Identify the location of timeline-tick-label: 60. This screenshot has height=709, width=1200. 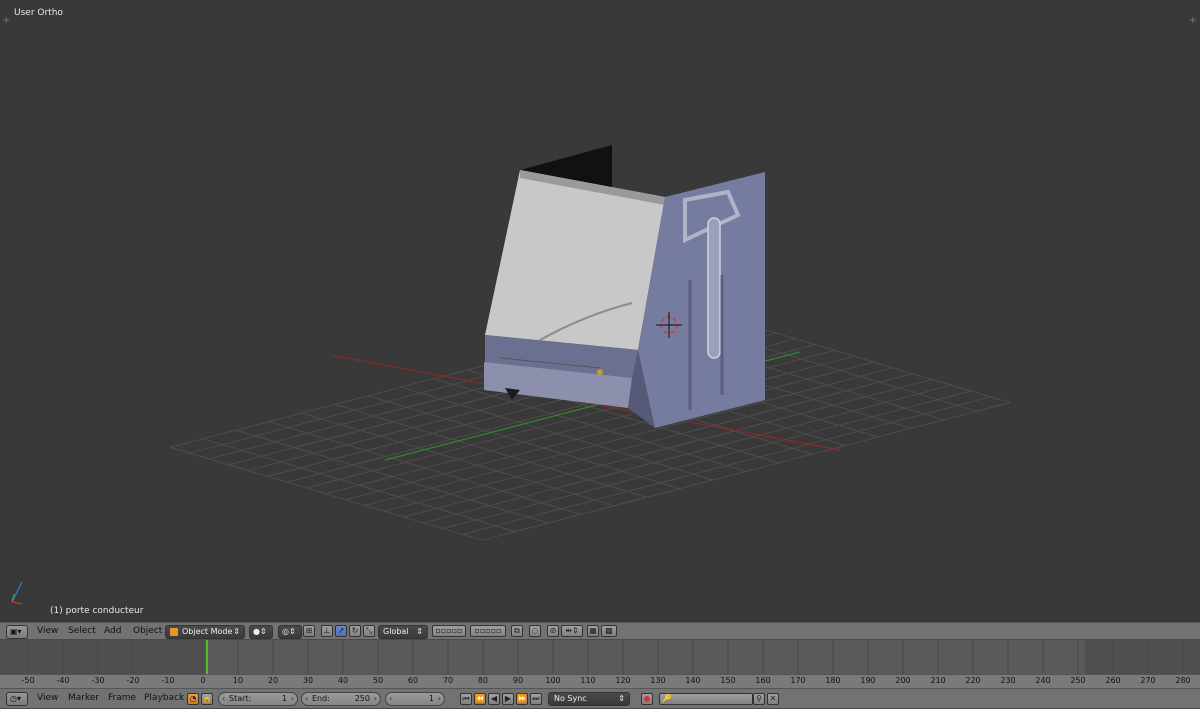
(413, 680).